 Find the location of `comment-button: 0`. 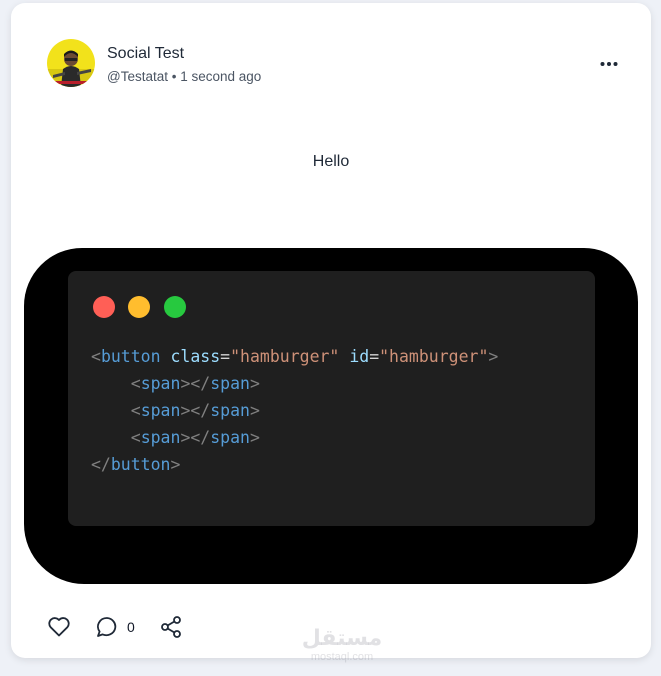

comment-button: 0 is located at coordinates (115, 627).